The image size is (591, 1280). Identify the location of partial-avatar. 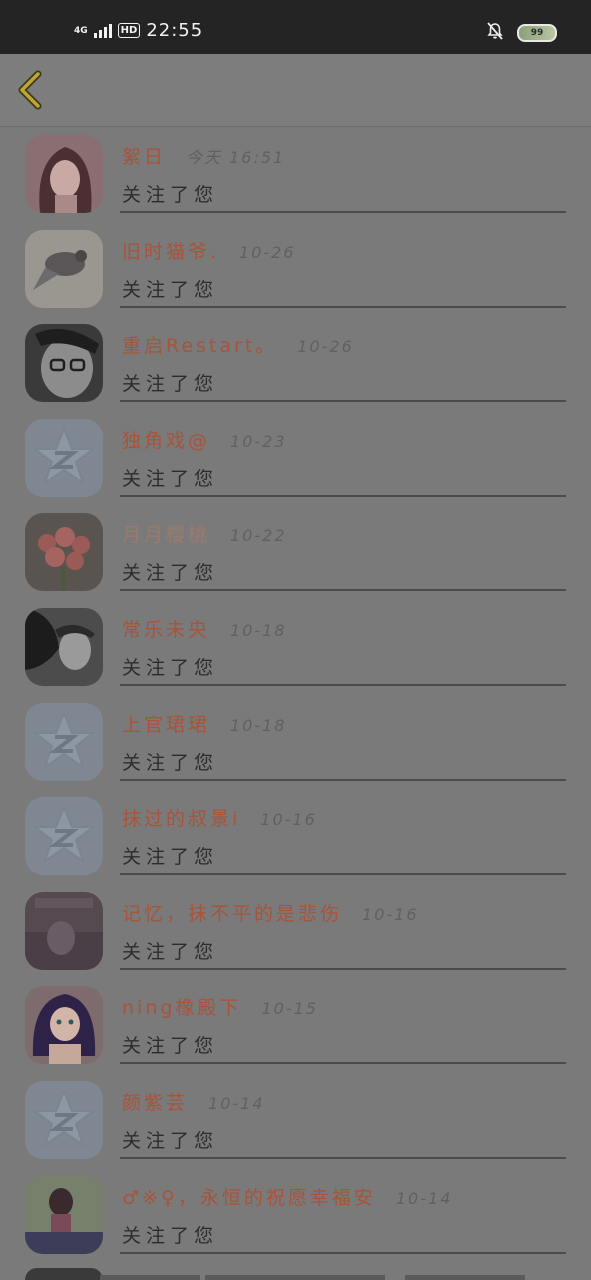
(64, 1274).